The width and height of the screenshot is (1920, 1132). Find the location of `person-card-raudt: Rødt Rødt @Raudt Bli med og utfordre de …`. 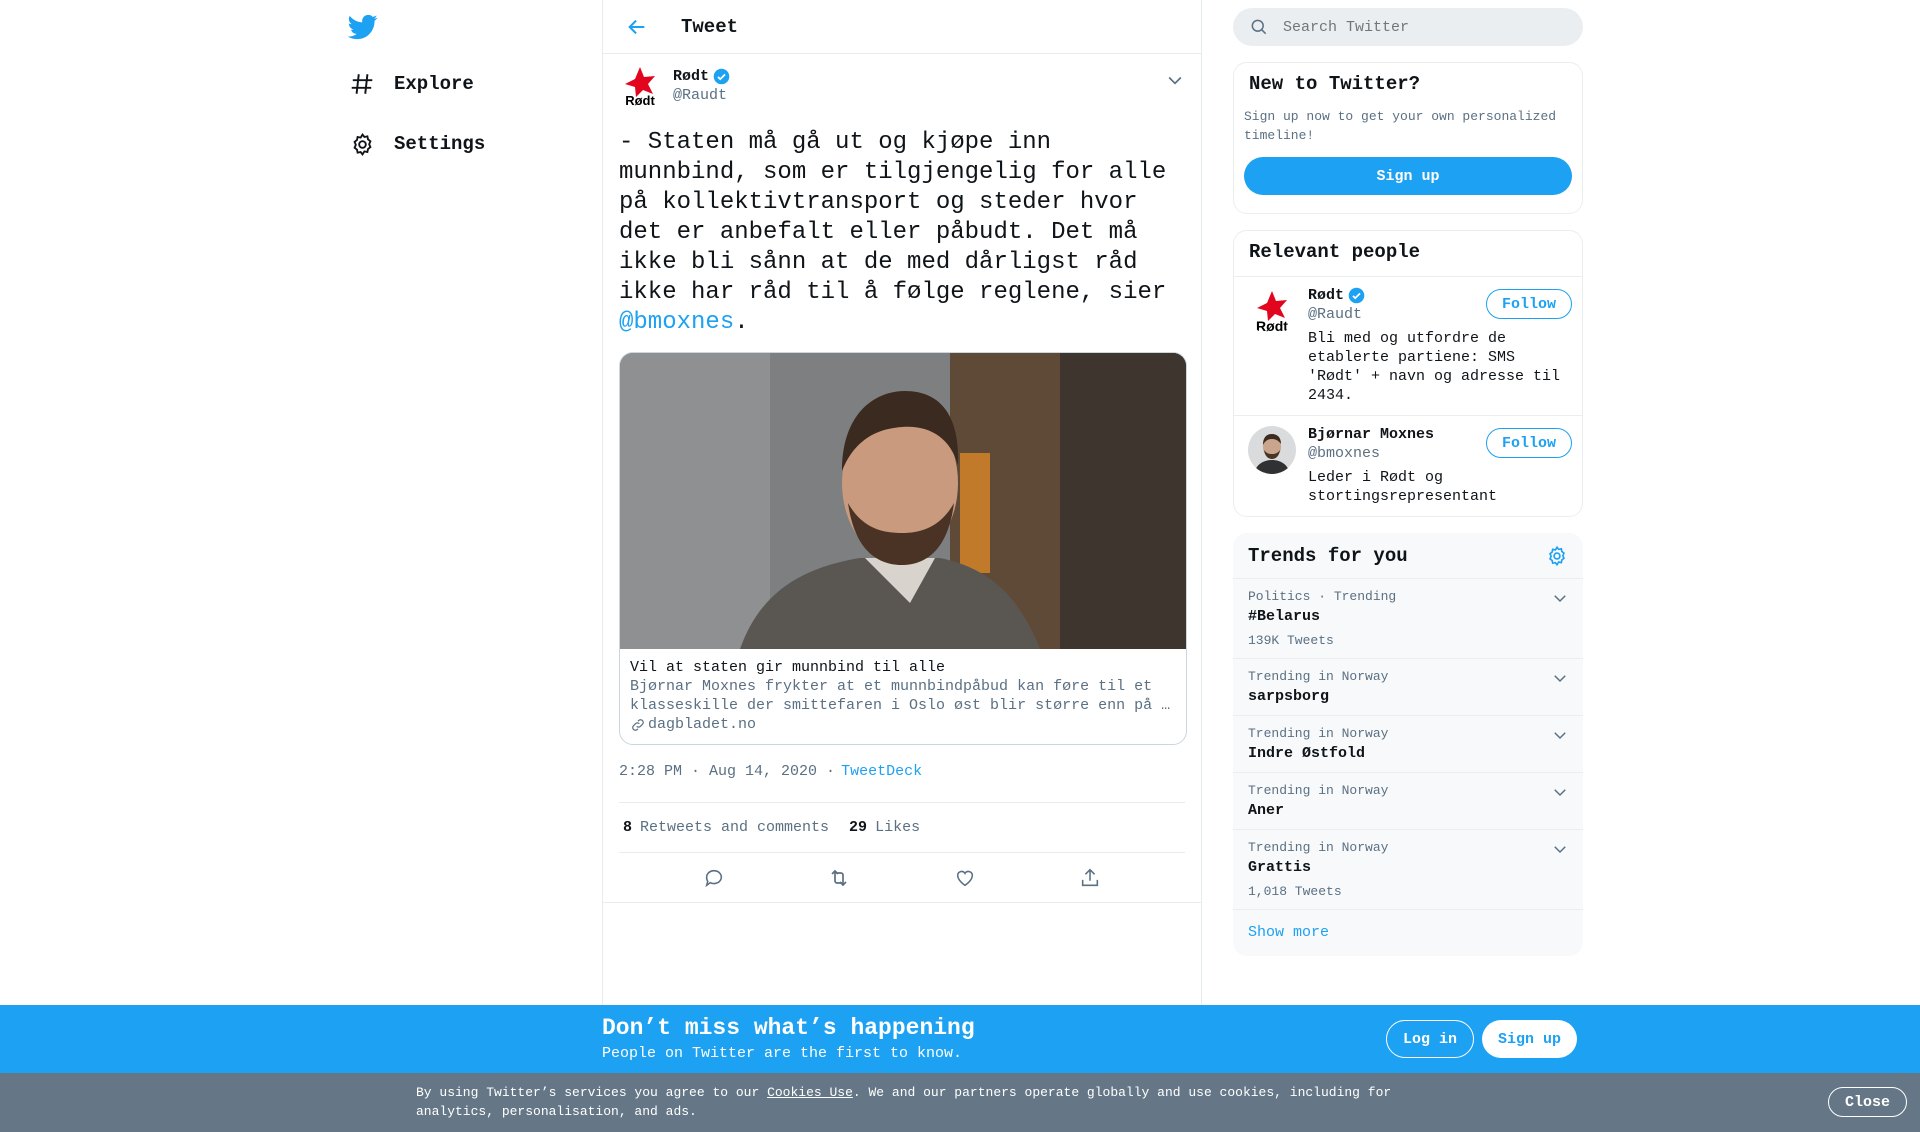

person-card-raudt: Rødt Rødt @Raudt Bli med og utfordre de … is located at coordinates (1408, 346).